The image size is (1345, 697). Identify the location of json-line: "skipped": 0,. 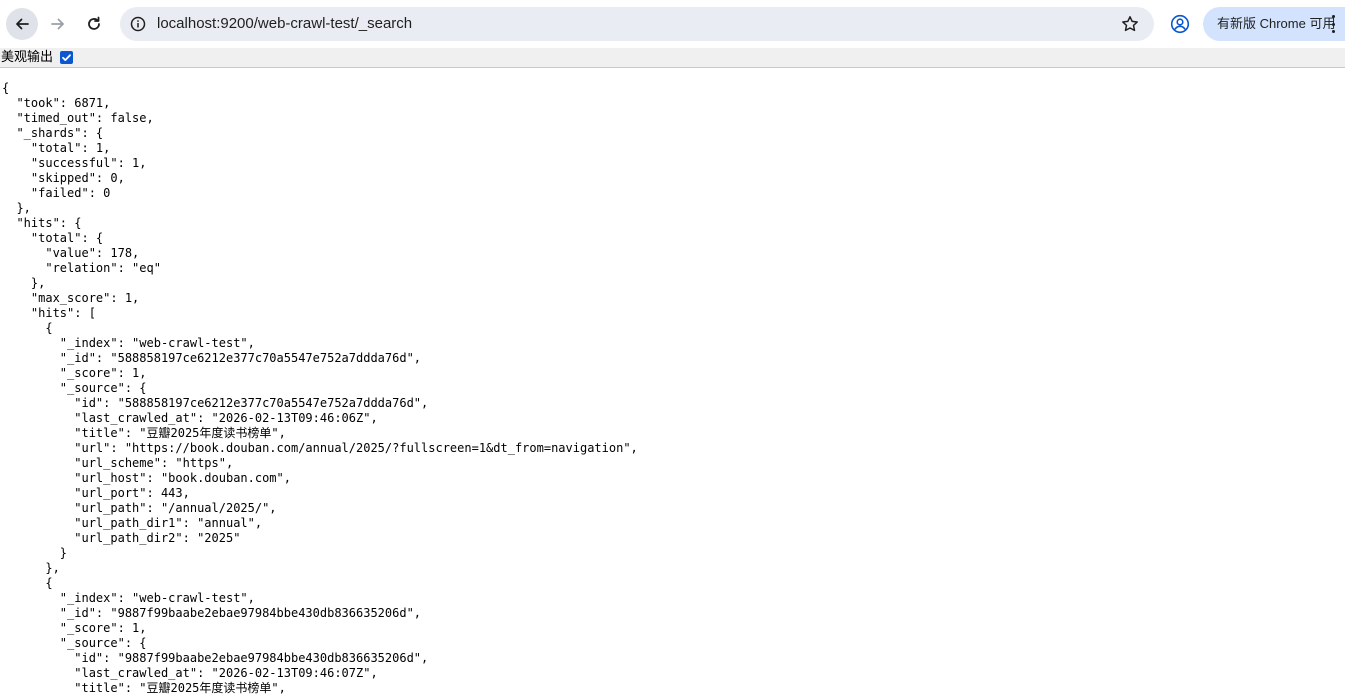
(63, 178).